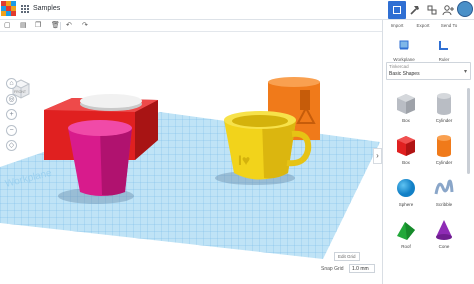  I want to click on import-button: Import, so click(397, 25).